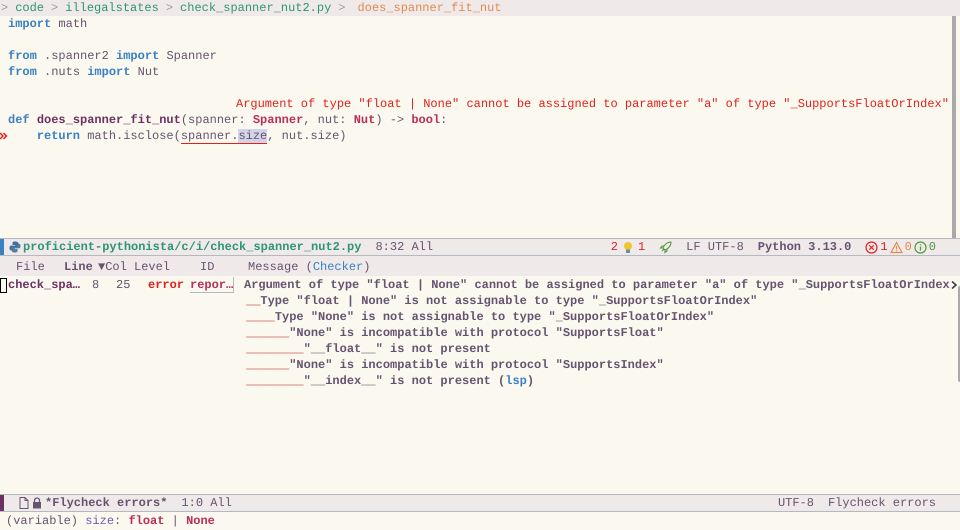  Describe the element at coordinates (112, 56) in the screenshot. I see `code-line: from .spanner2 import Spanner` at that location.